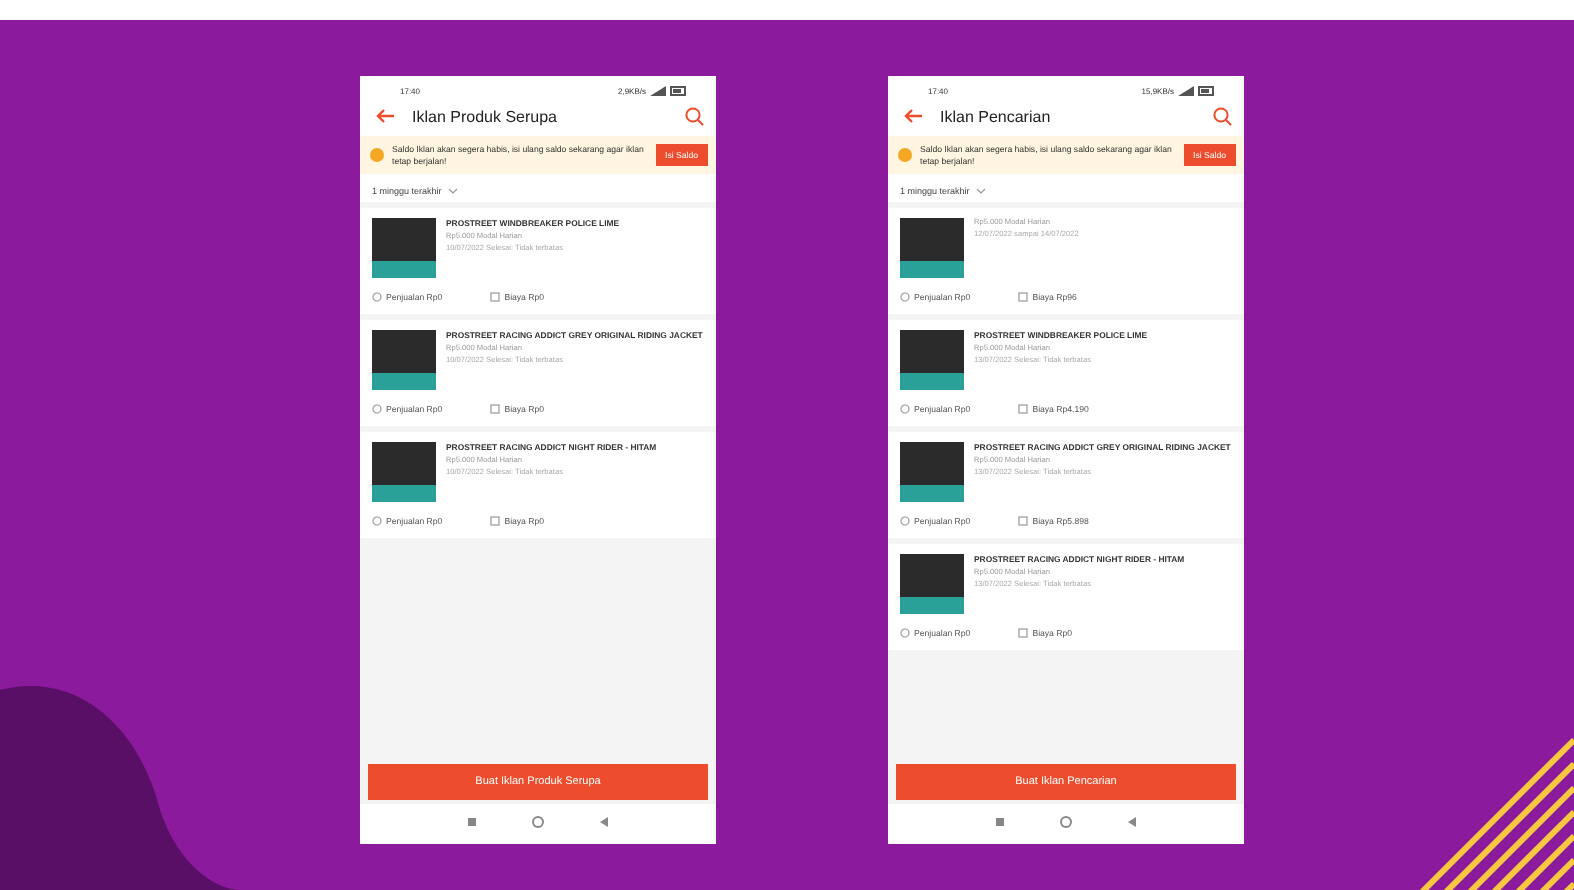  What do you see at coordinates (485, 116) in the screenshot?
I see `screen-title: Iklan Produk Serupa` at bounding box center [485, 116].